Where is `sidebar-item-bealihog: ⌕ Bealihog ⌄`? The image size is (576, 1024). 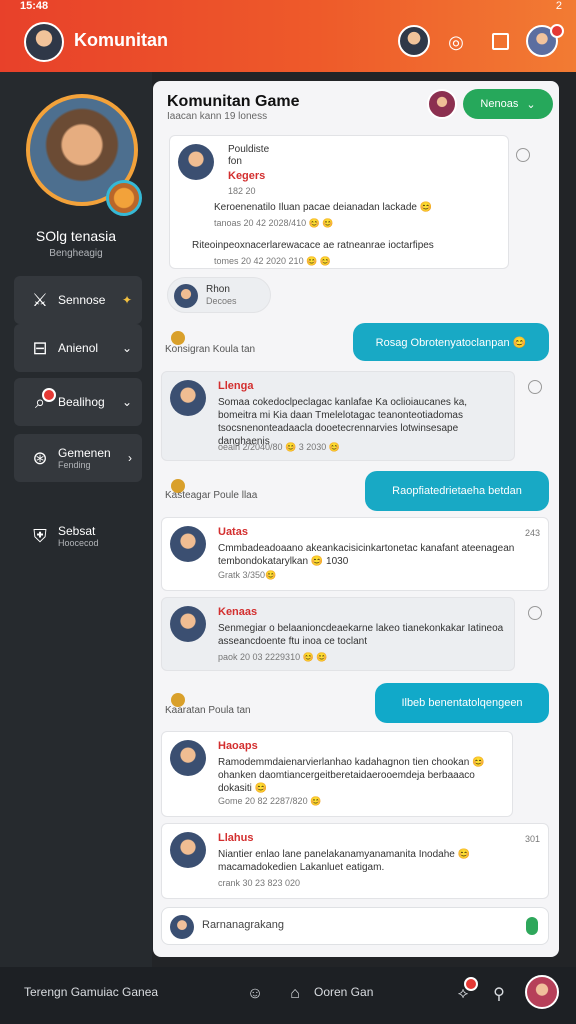
sidebar-item-bealihog: ⌕ Bealihog ⌄ is located at coordinates (78, 402).